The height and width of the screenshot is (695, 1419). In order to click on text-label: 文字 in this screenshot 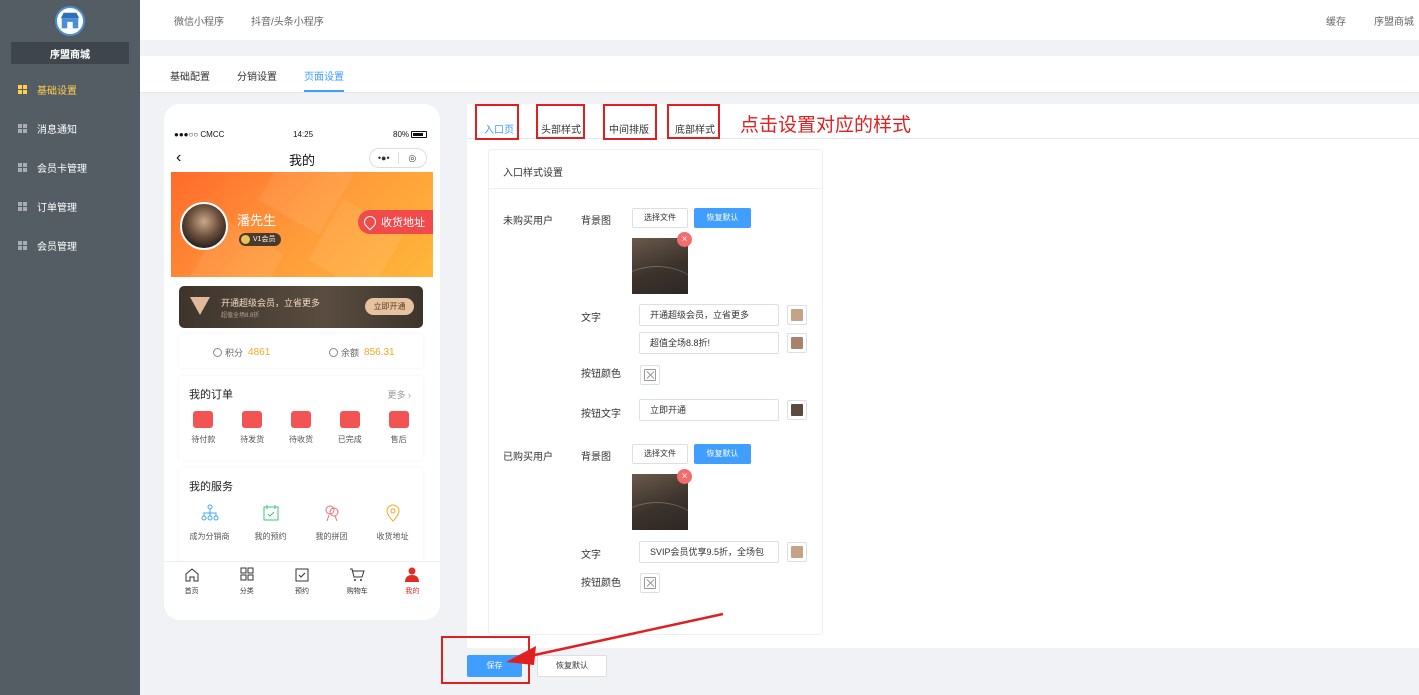, I will do `click(591, 318)`.